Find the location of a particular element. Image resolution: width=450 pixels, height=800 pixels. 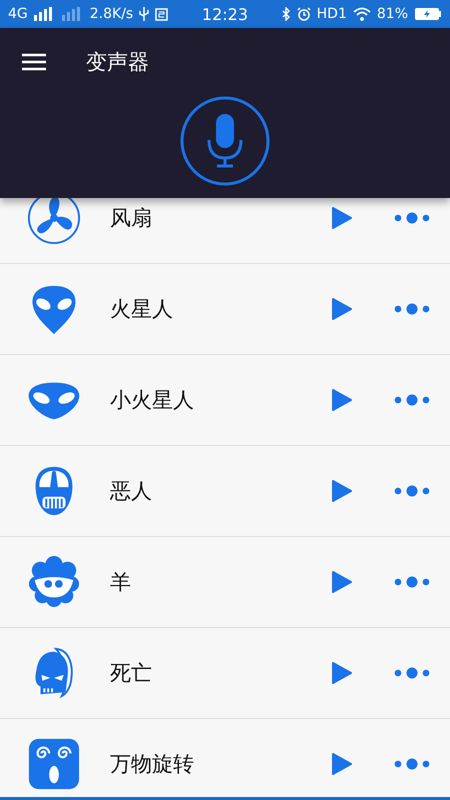

effect-name: 万物旋转 is located at coordinates (152, 764).